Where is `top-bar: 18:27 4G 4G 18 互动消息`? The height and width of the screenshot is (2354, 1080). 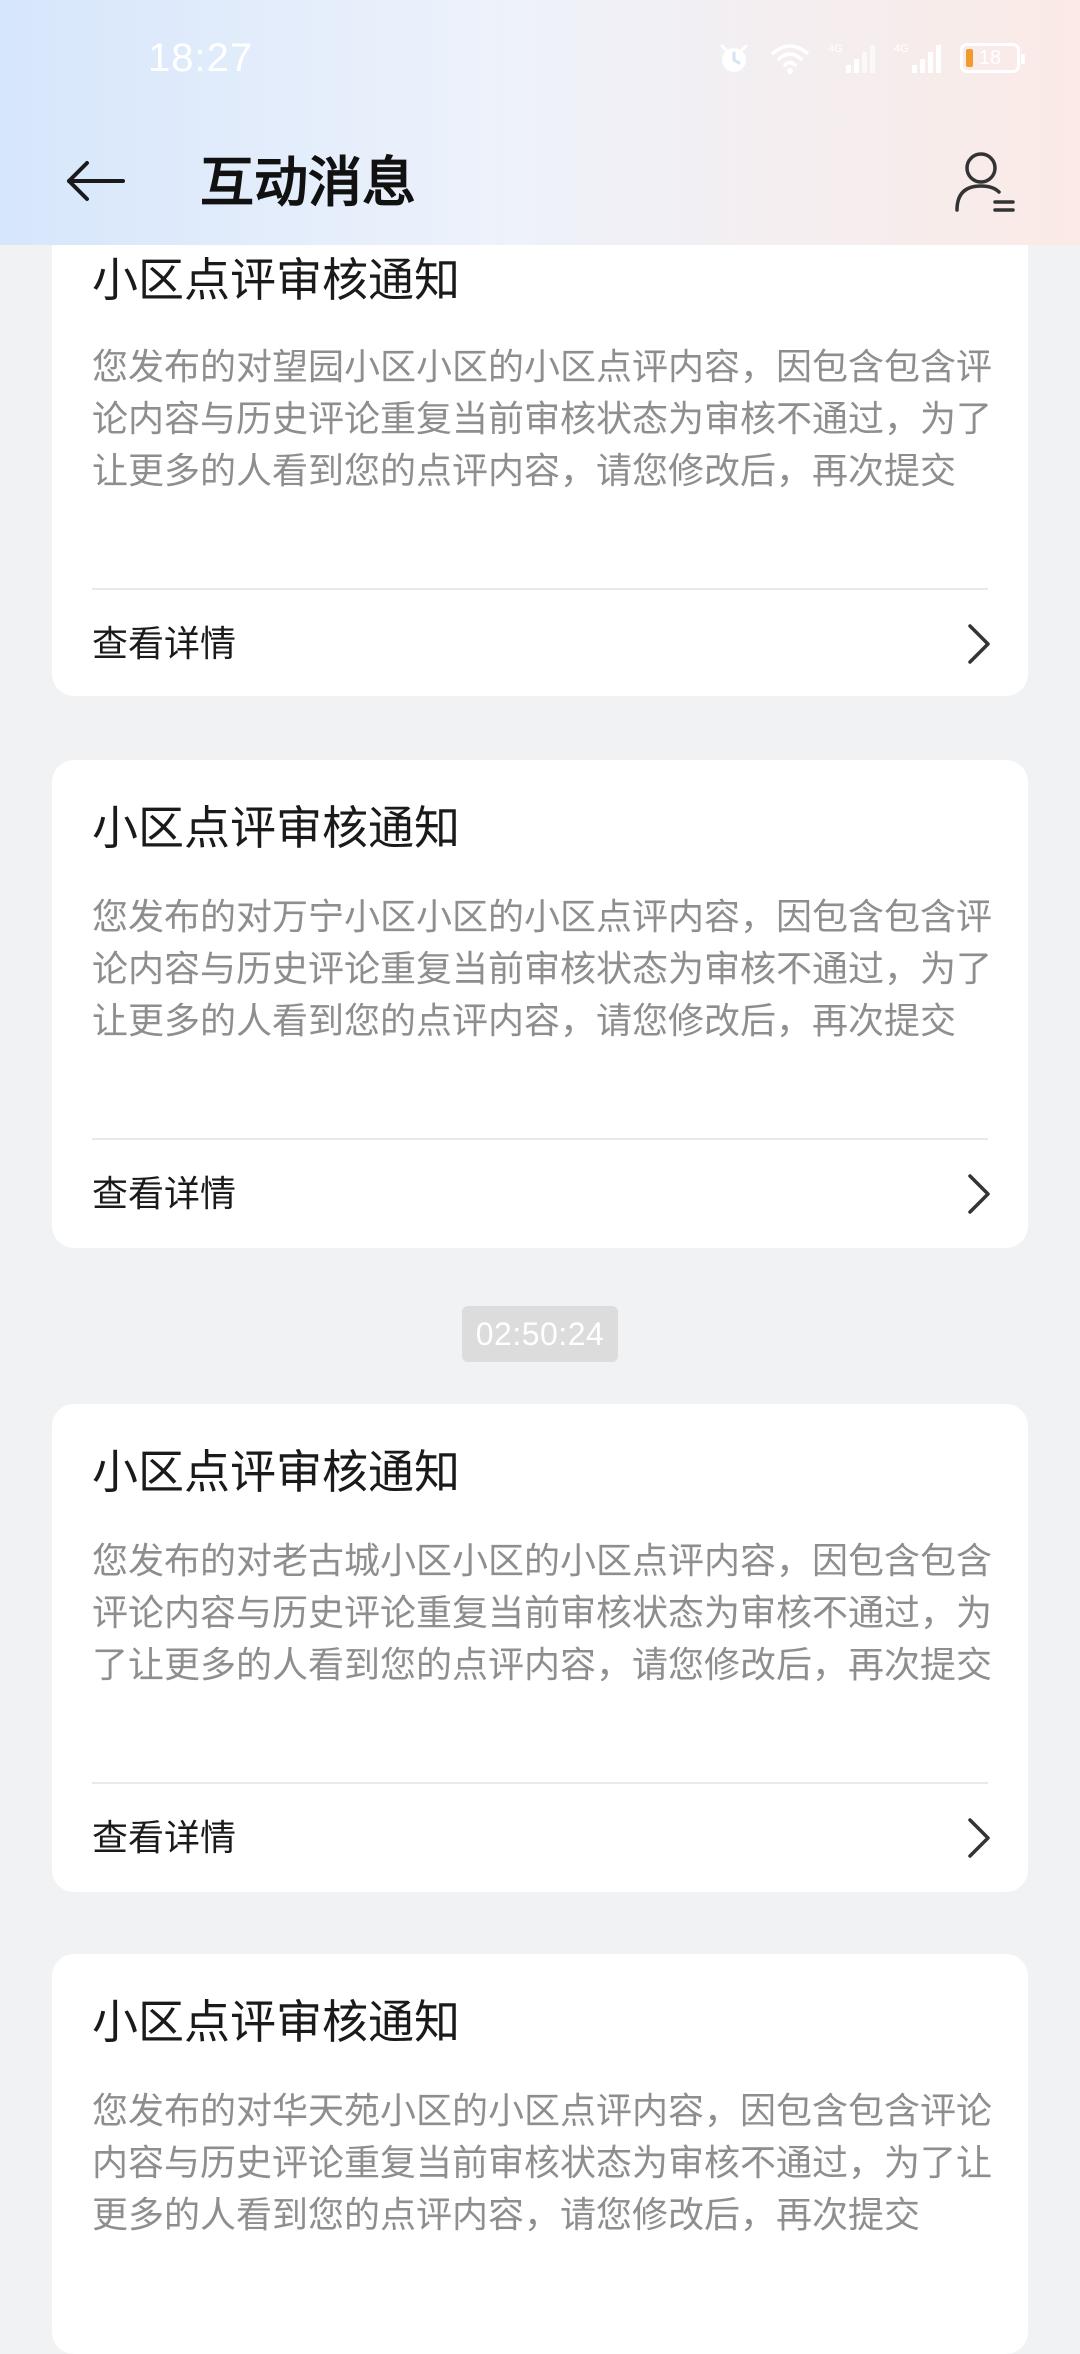
top-bar: 18:27 4G 4G 18 互动消息 is located at coordinates (540, 122).